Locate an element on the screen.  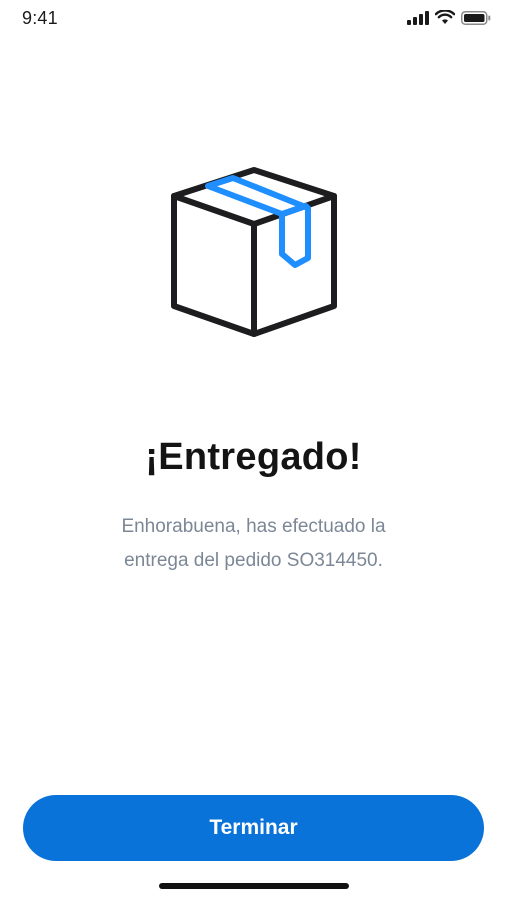
status-time: 9:41 is located at coordinates (40, 18).